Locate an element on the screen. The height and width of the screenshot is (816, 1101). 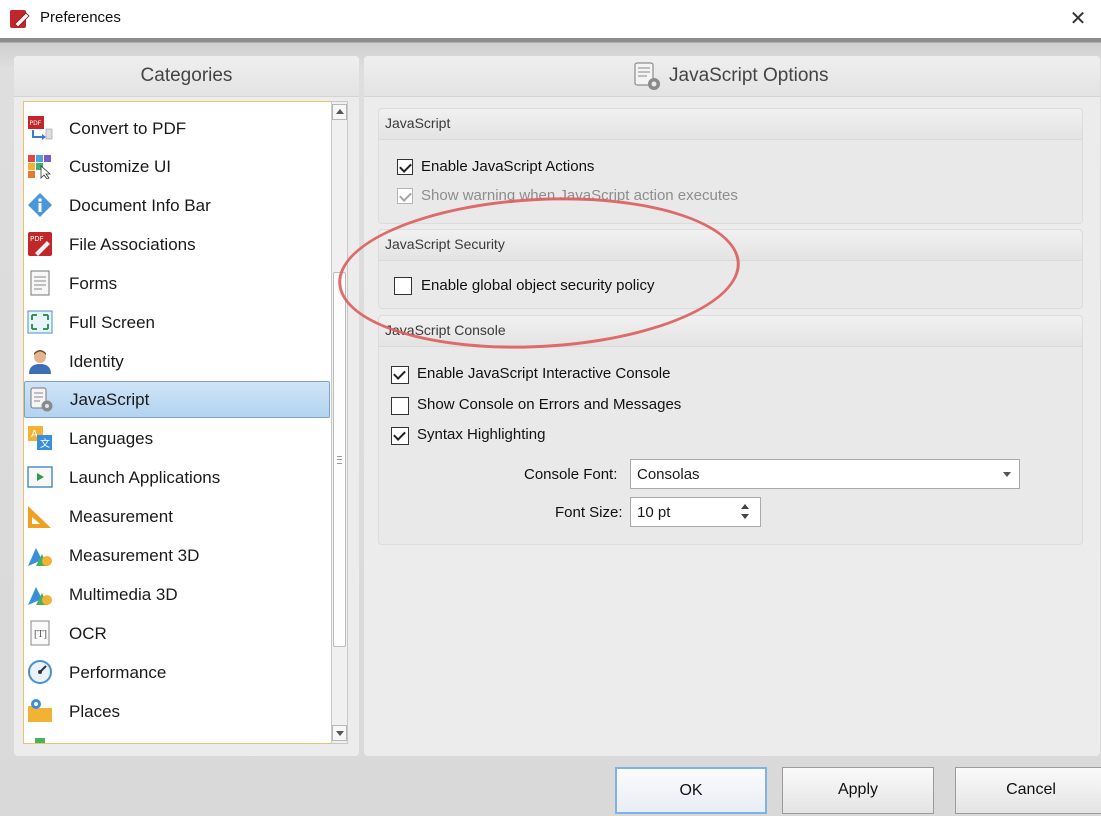
launch-applications-icon is located at coordinates (40, 477).